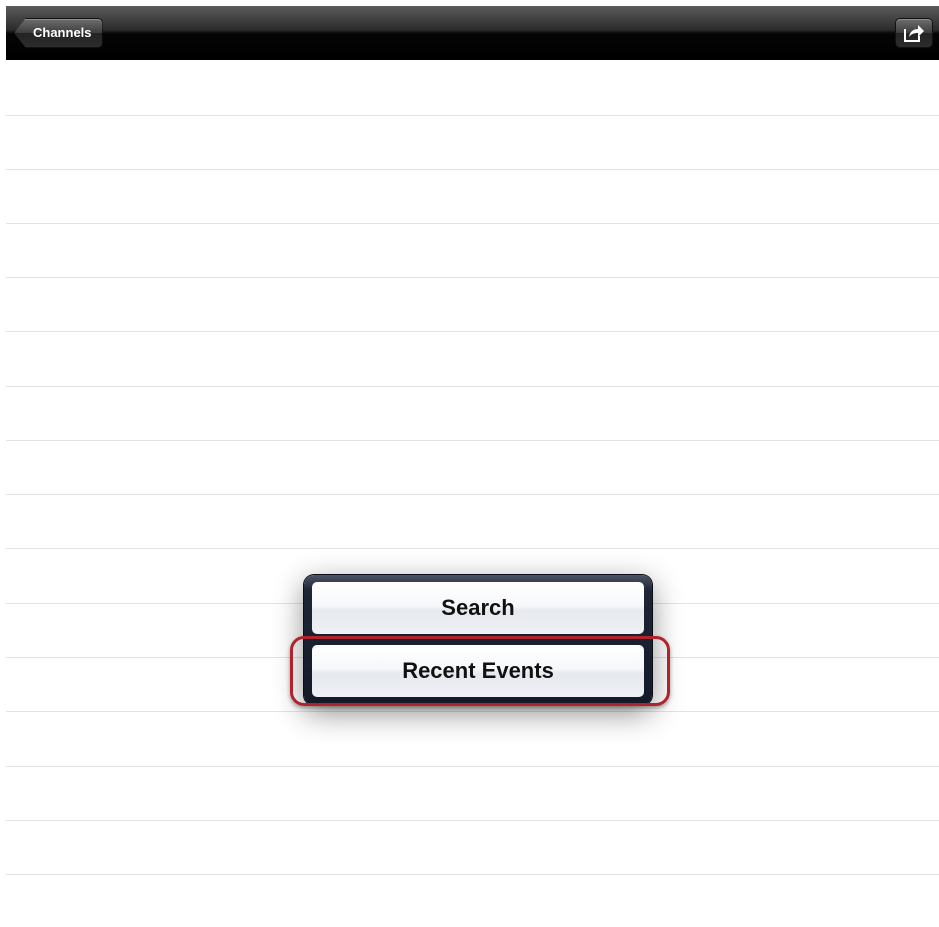 The image size is (939, 927). I want to click on share-icon, so click(914, 33).